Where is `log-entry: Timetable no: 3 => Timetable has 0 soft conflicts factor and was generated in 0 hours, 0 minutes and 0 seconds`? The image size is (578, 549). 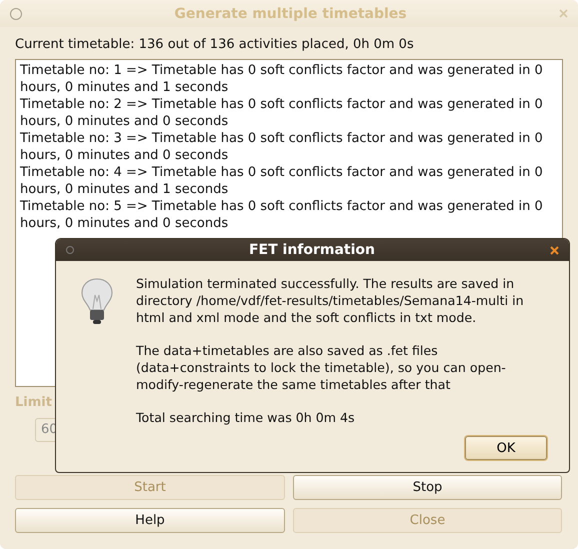 log-entry: Timetable no: 3 => Timetable has 0 soft conflicts factor and was generated in 0 hours, 0 minutes and 0 seconds is located at coordinates (282, 147).